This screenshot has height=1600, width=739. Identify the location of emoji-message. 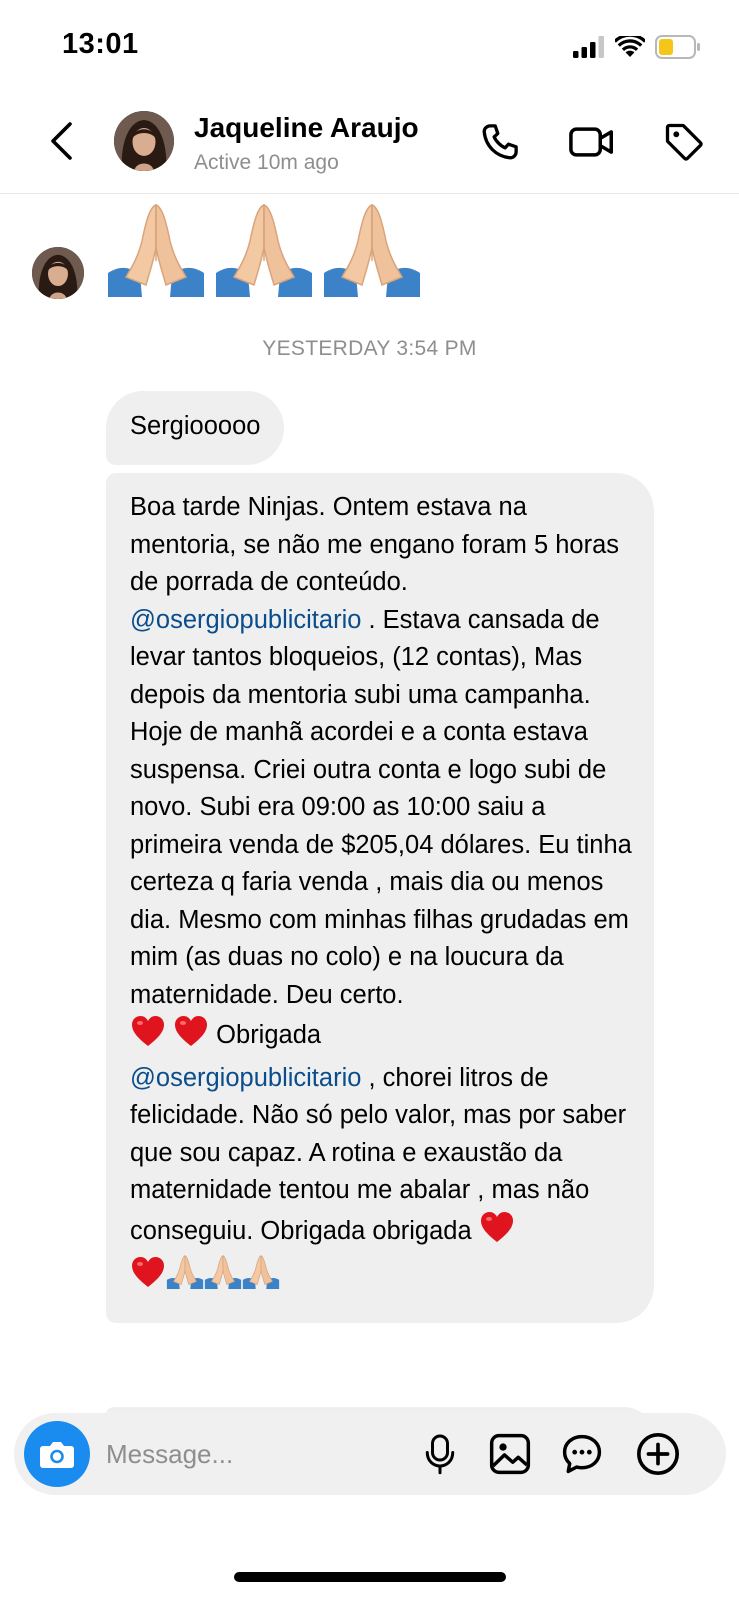
(264, 251).